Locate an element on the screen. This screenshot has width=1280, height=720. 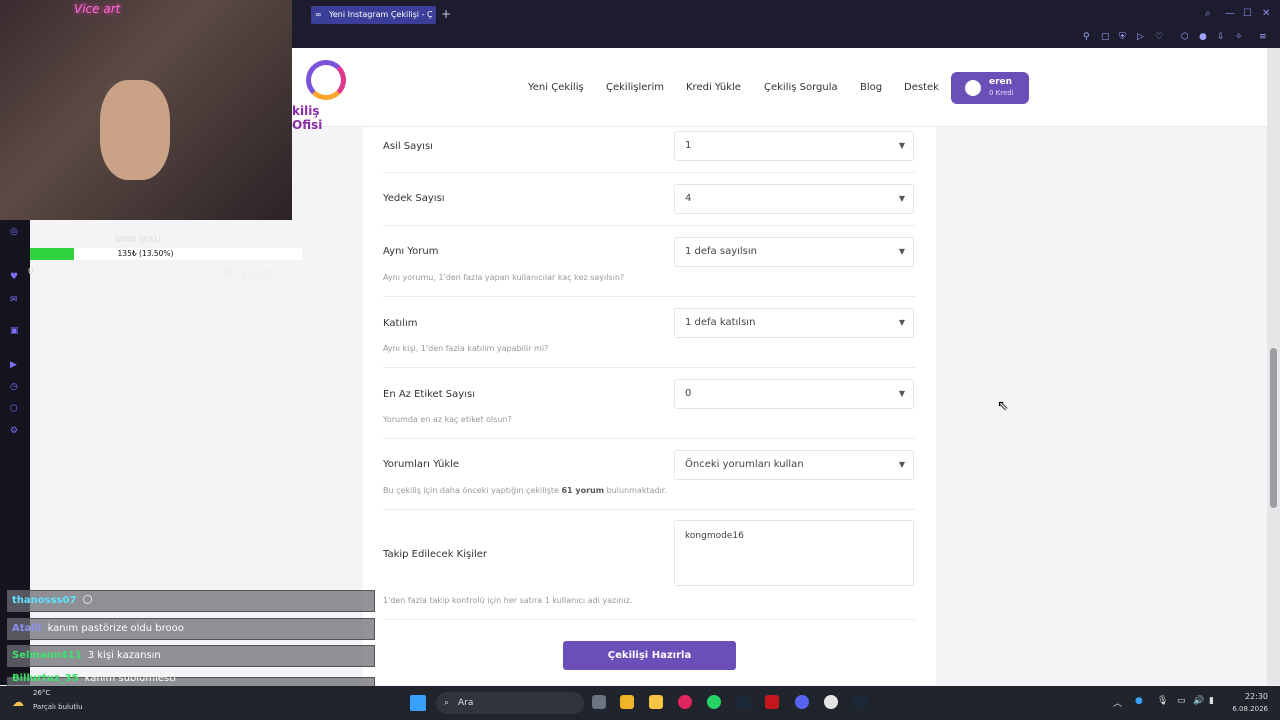
streamer-figure is located at coordinates (135, 130).